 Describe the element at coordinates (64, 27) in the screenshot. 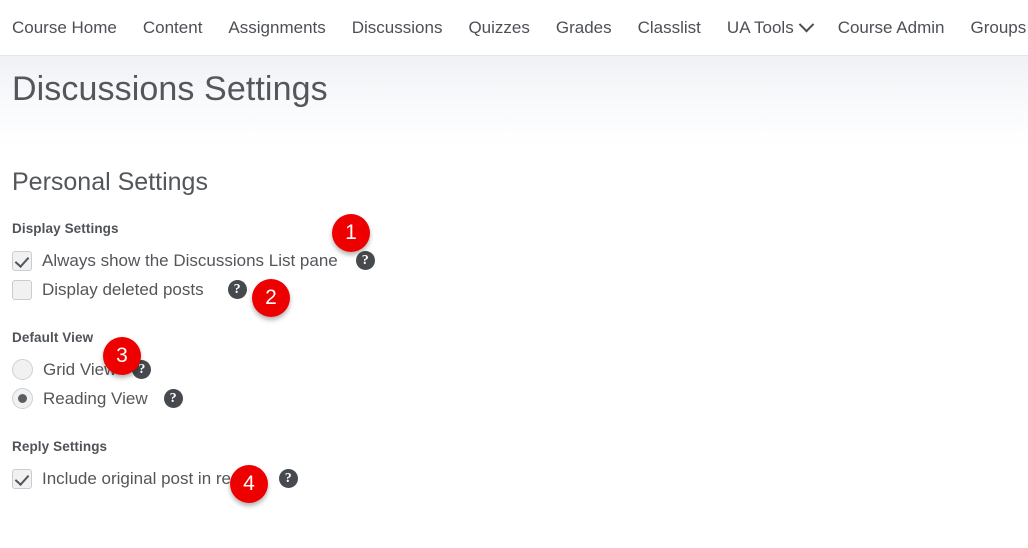

I see `nav-item-label: Course Home` at that location.